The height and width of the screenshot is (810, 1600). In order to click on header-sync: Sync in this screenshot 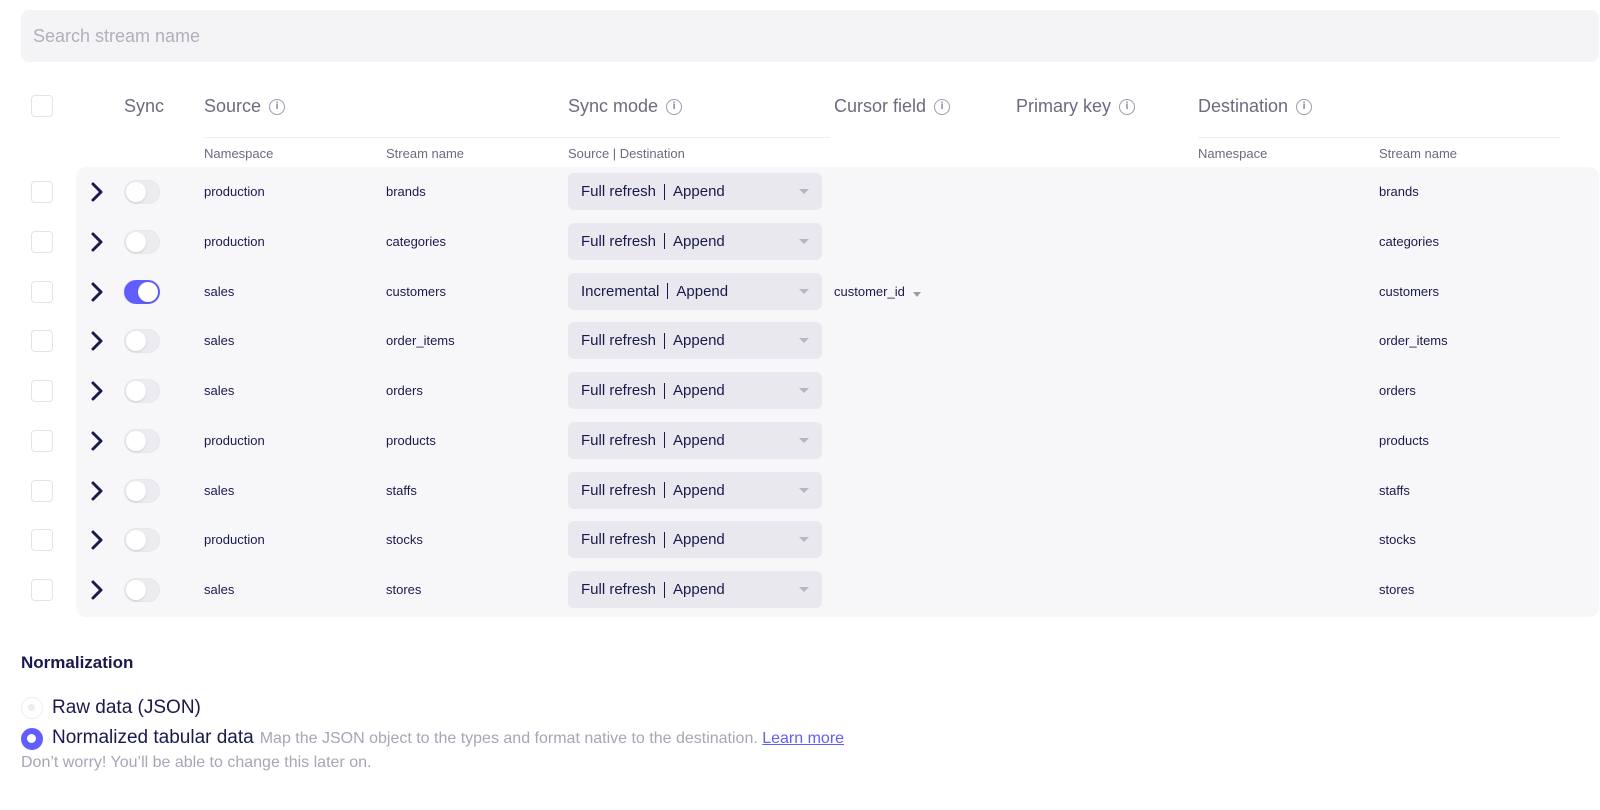, I will do `click(144, 106)`.